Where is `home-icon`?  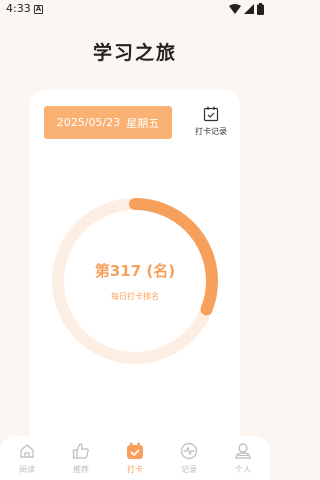
home-icon is located at coordinates (27, 451).